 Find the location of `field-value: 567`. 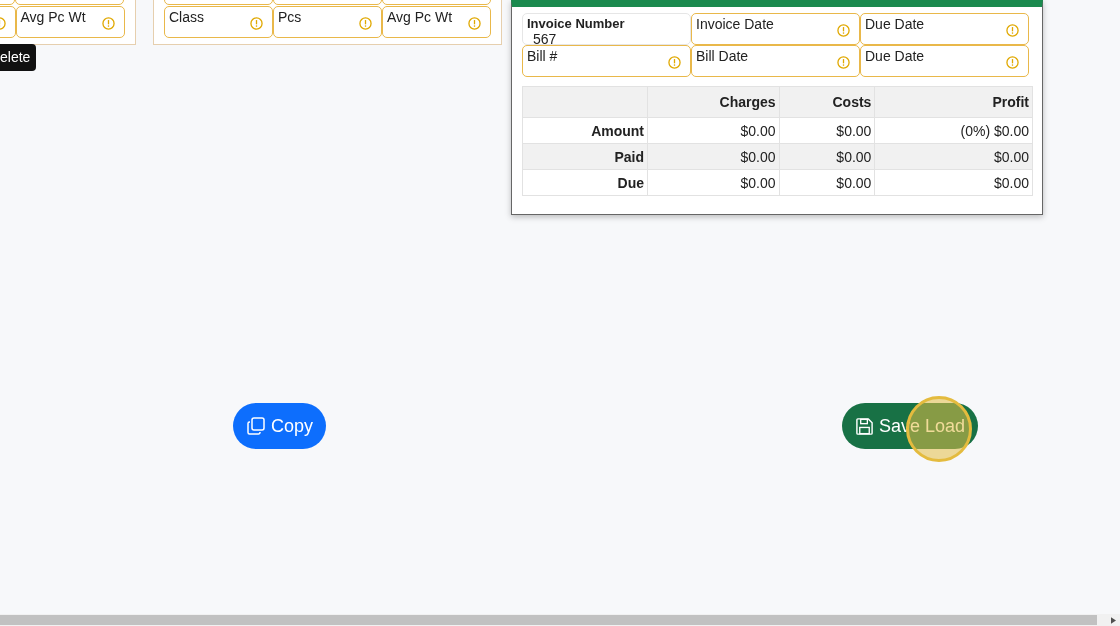

field-value: 567 is located at coordinates (544, 39).